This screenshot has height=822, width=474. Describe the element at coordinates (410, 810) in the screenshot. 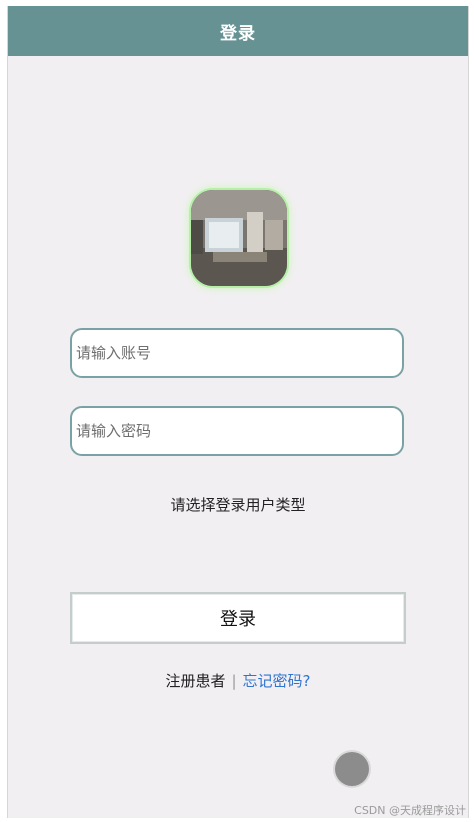

I see `watermark: CSDN @天成程序设计` at that location.